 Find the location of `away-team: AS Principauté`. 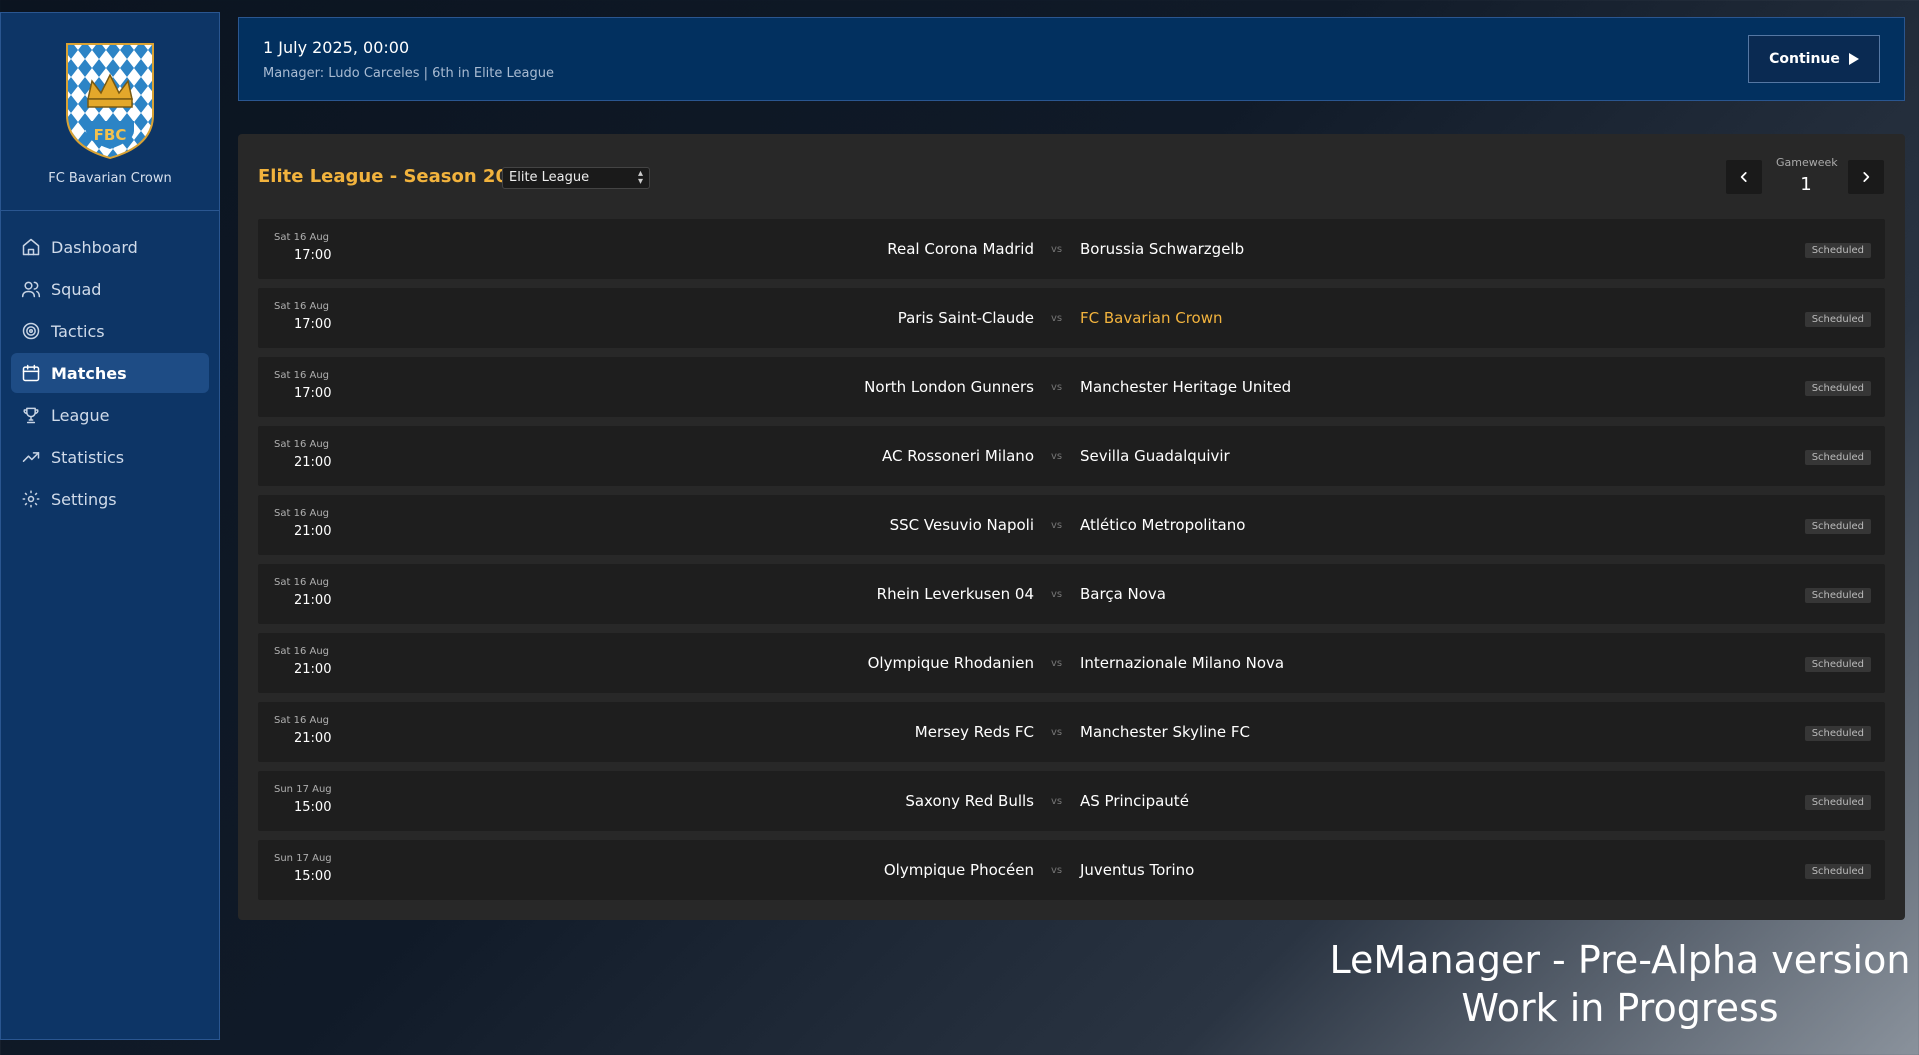

away-team: AS Principauté is located at coordinates (1134, 801).